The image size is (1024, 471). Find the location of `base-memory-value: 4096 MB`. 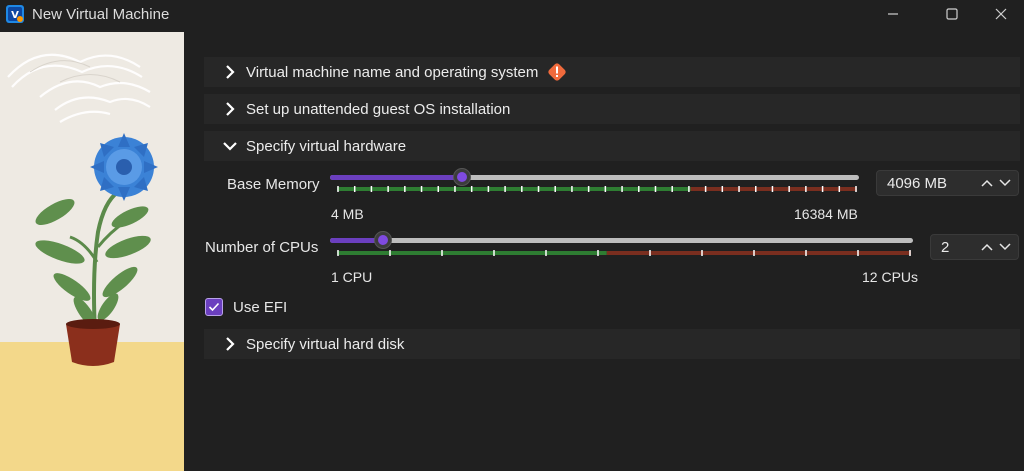

base-memory-value: 4096 MB is located at coordinates (933, 183).